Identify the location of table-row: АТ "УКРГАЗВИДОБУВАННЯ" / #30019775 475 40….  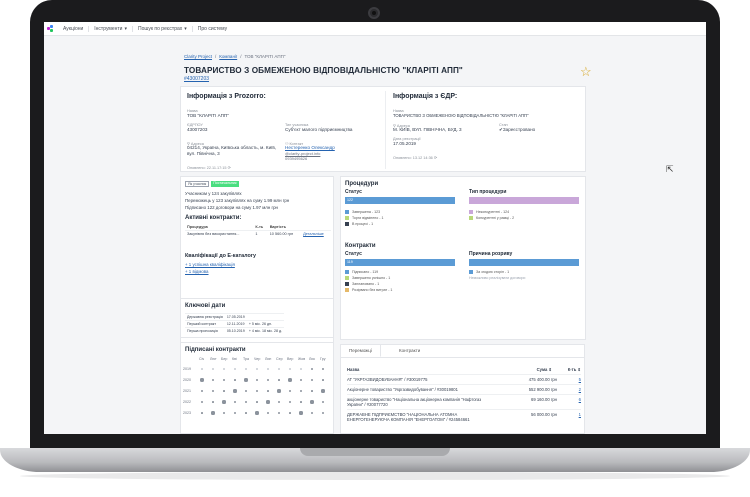
(464, 379).